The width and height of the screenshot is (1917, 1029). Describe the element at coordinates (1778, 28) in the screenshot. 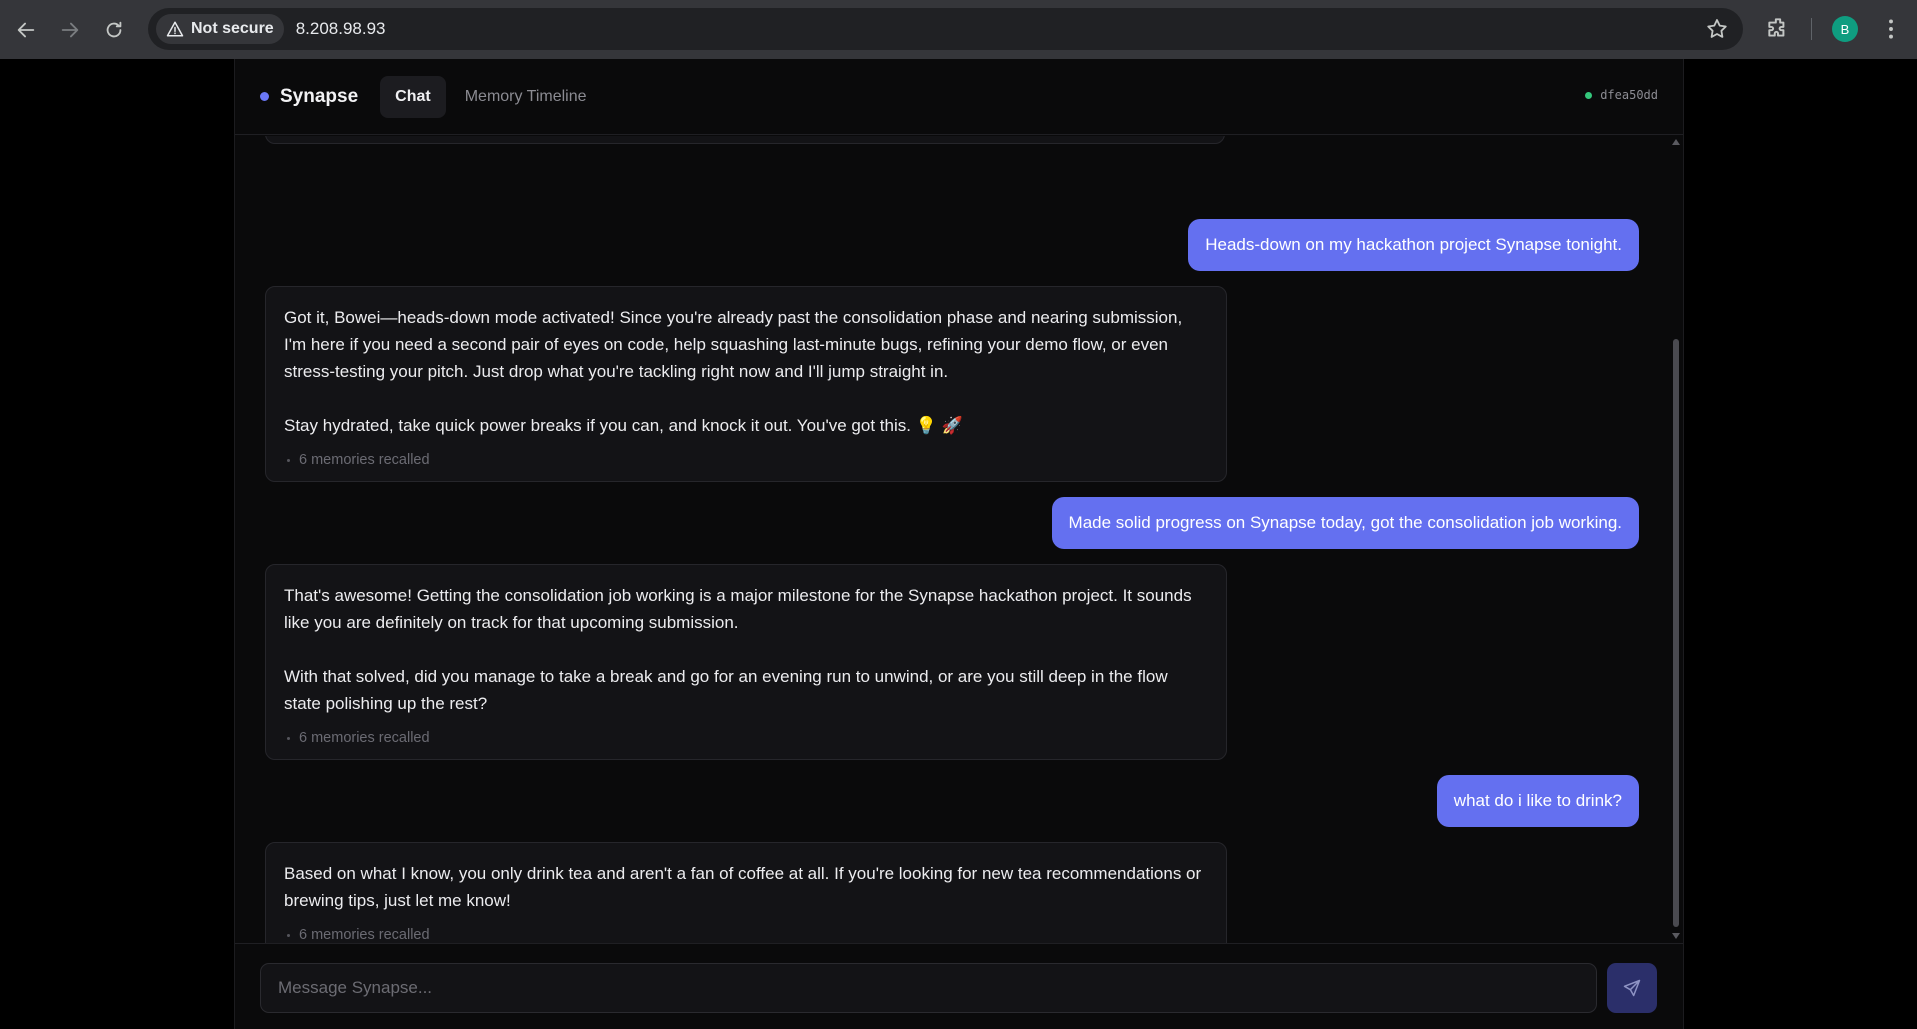

I see `extensions-puzzle-icon` at that location.